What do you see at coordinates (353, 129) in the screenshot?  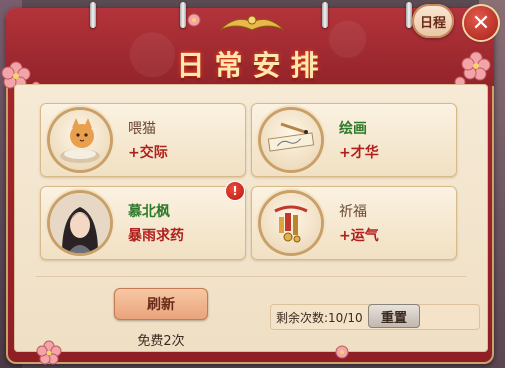 I see `activity-name: 绘画` at bounding box center [353, 129].